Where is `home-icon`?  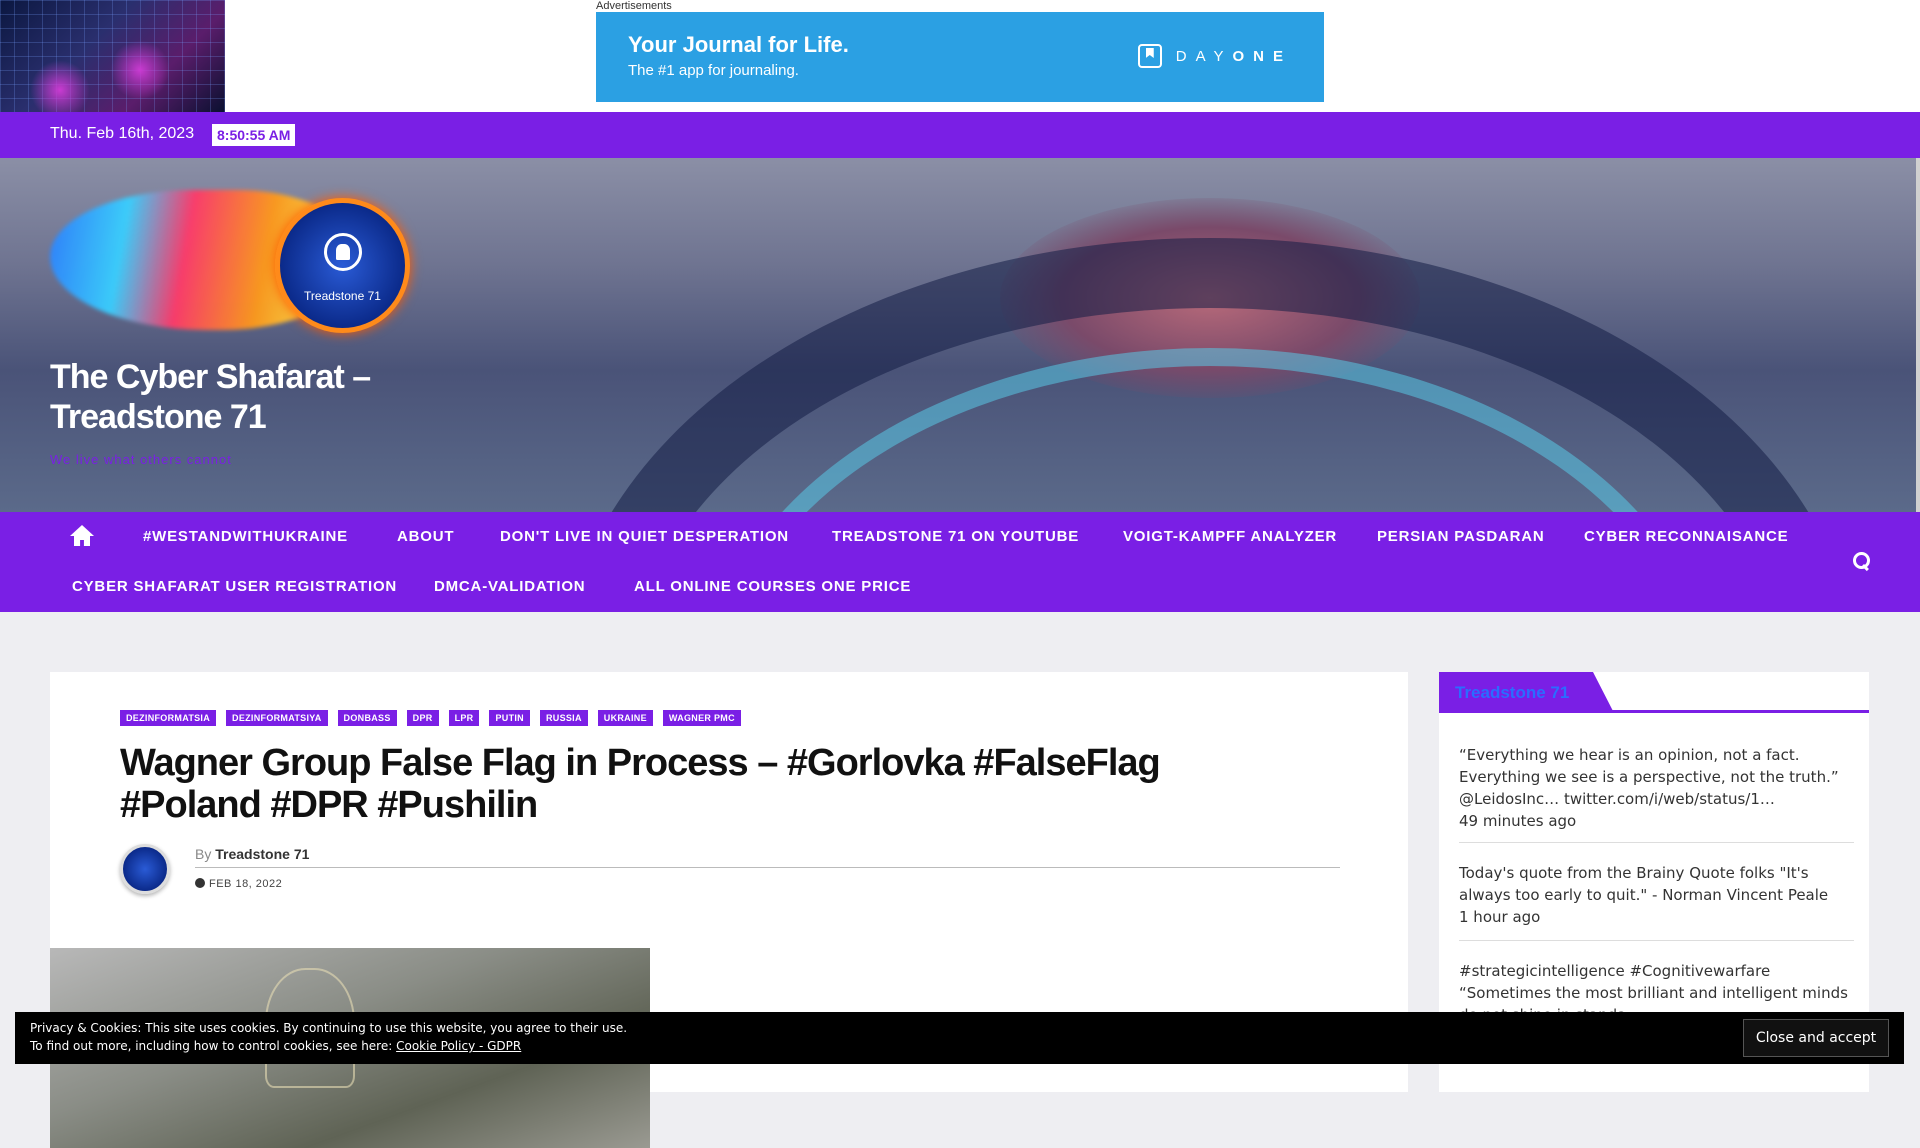 home-icon is located at coordinates (82, 536).